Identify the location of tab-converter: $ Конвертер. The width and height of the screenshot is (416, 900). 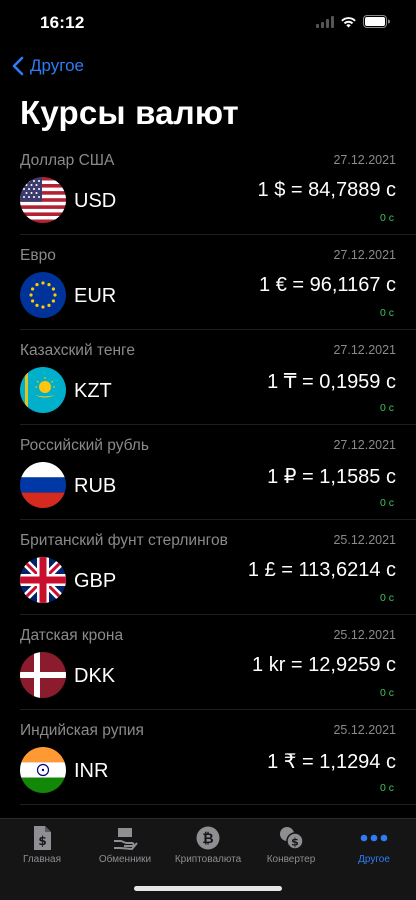
(291, 845).